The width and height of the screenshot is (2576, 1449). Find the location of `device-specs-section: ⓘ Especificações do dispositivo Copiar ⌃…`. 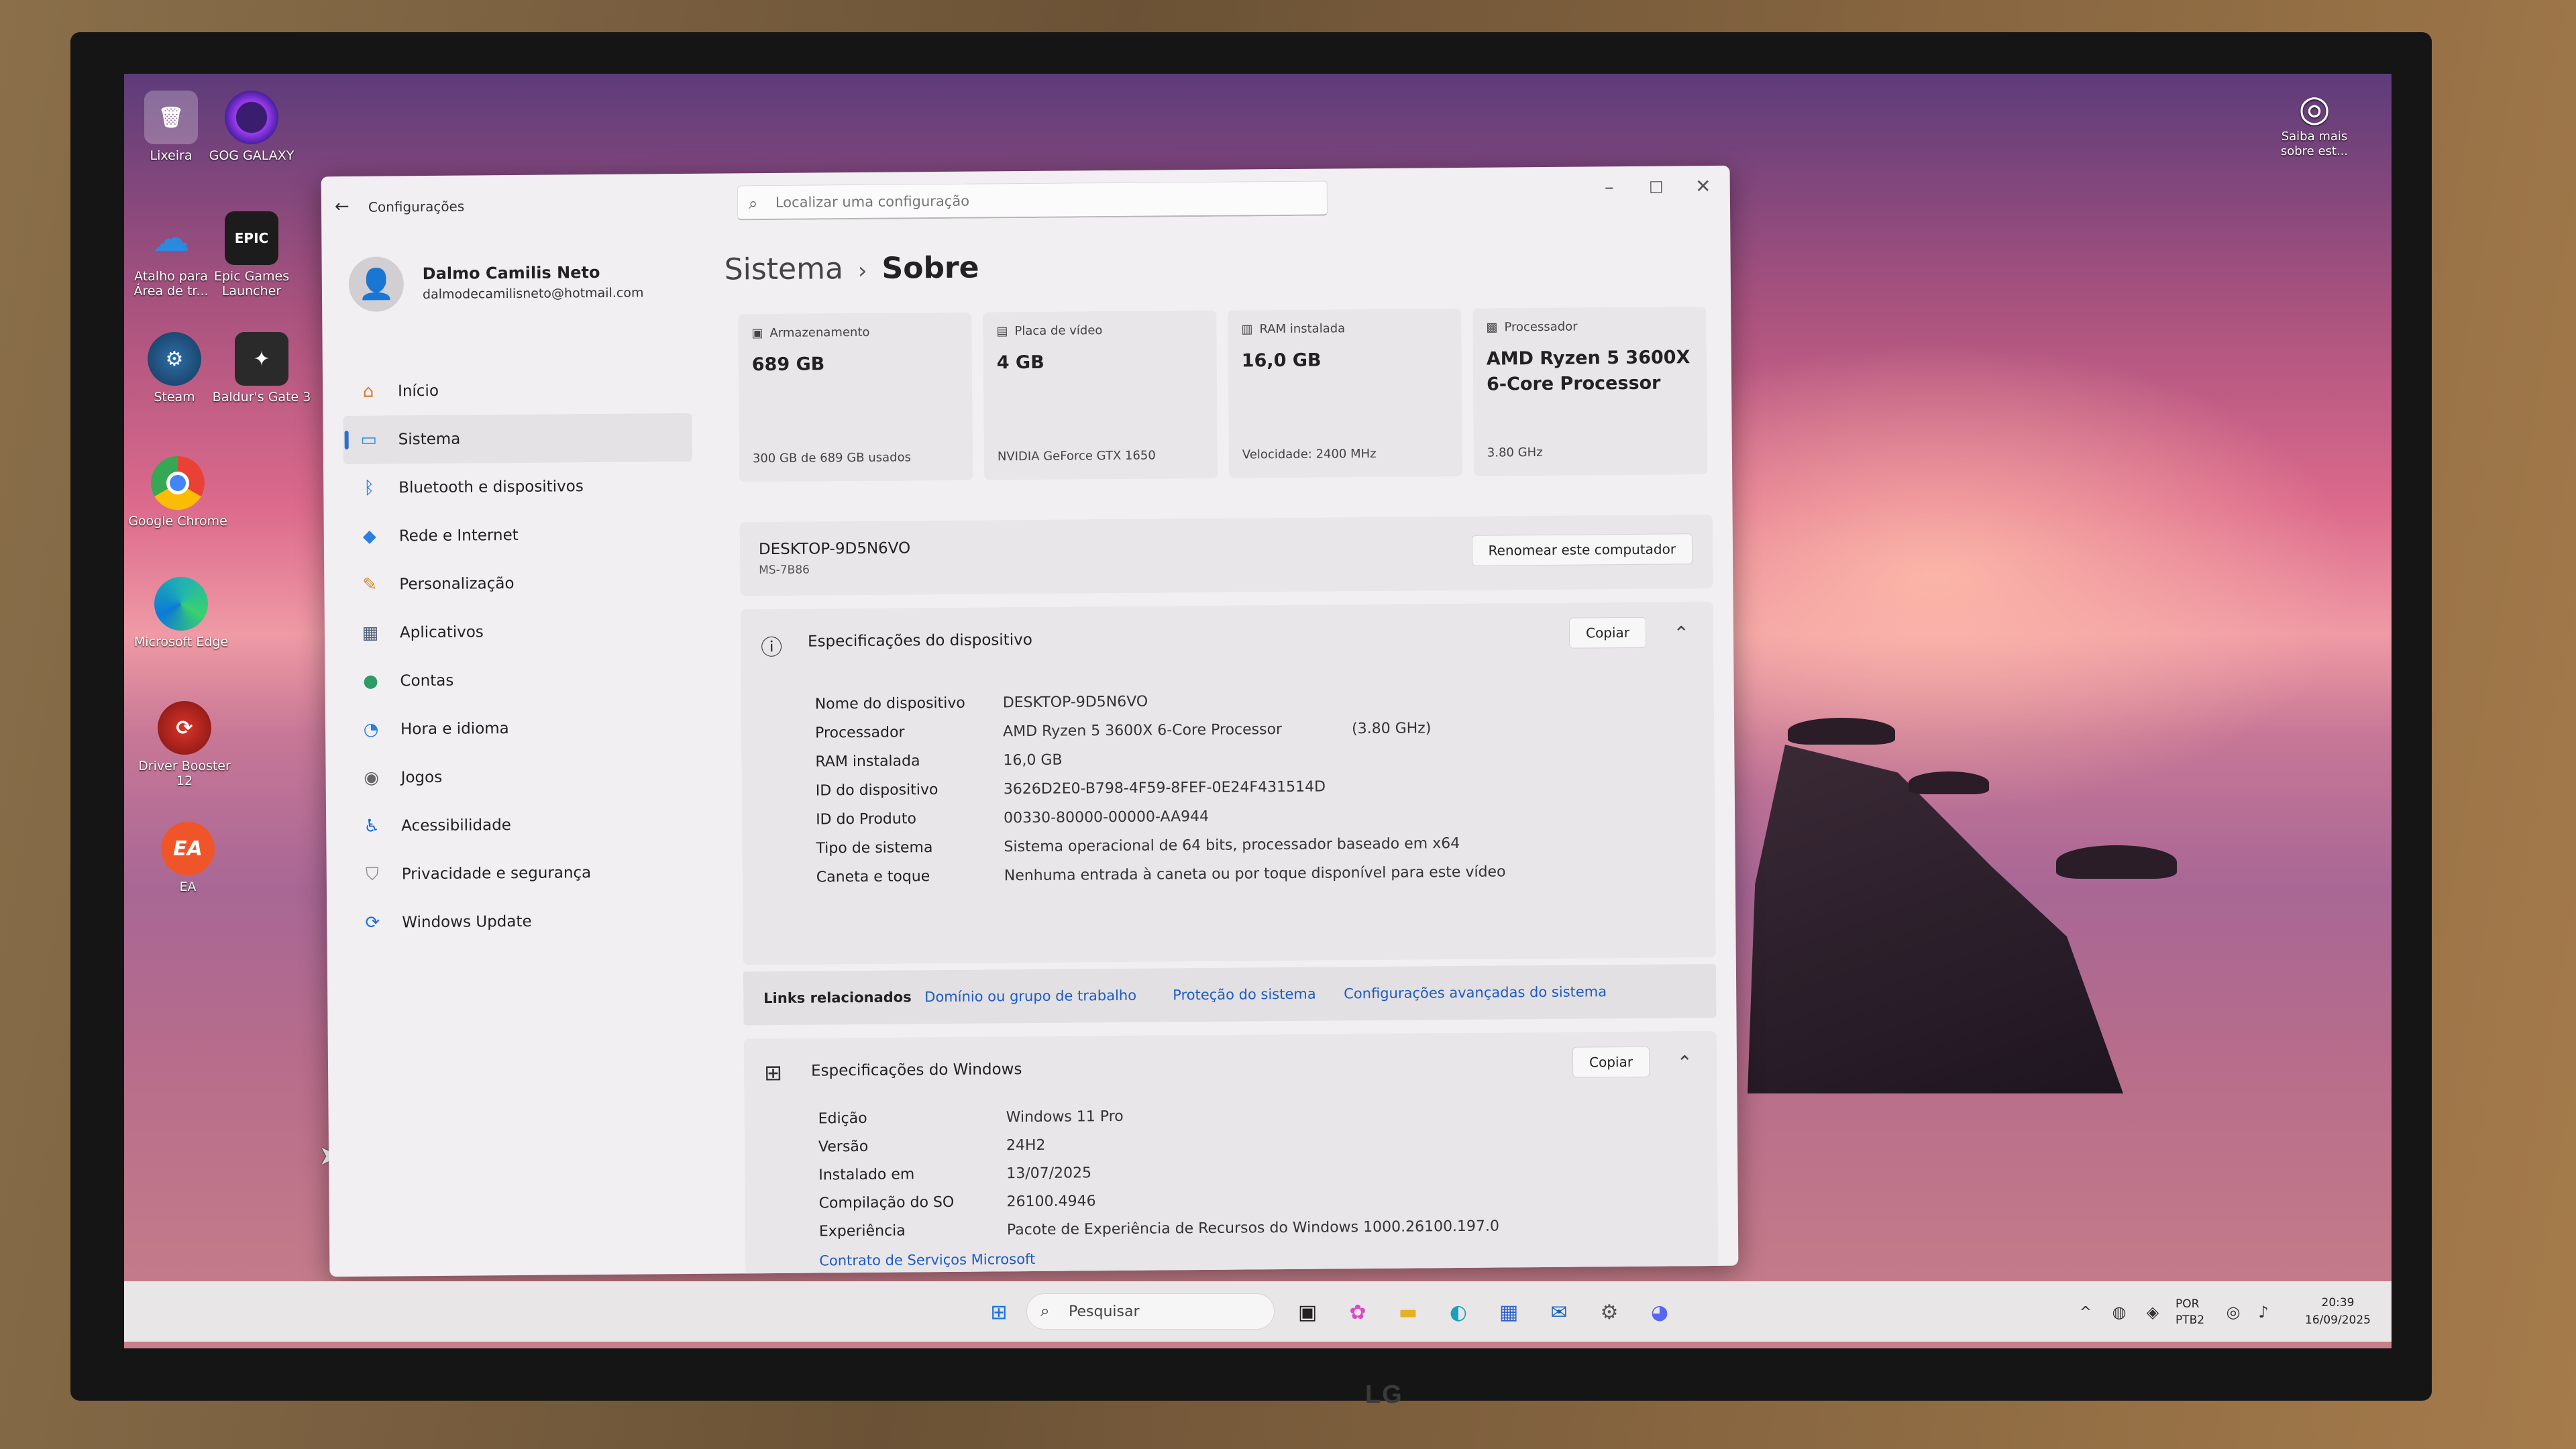

device-specs-section: ⓘ Especificações do dispositivo Copiar ⌃… is located at coordinates (1228, 783).